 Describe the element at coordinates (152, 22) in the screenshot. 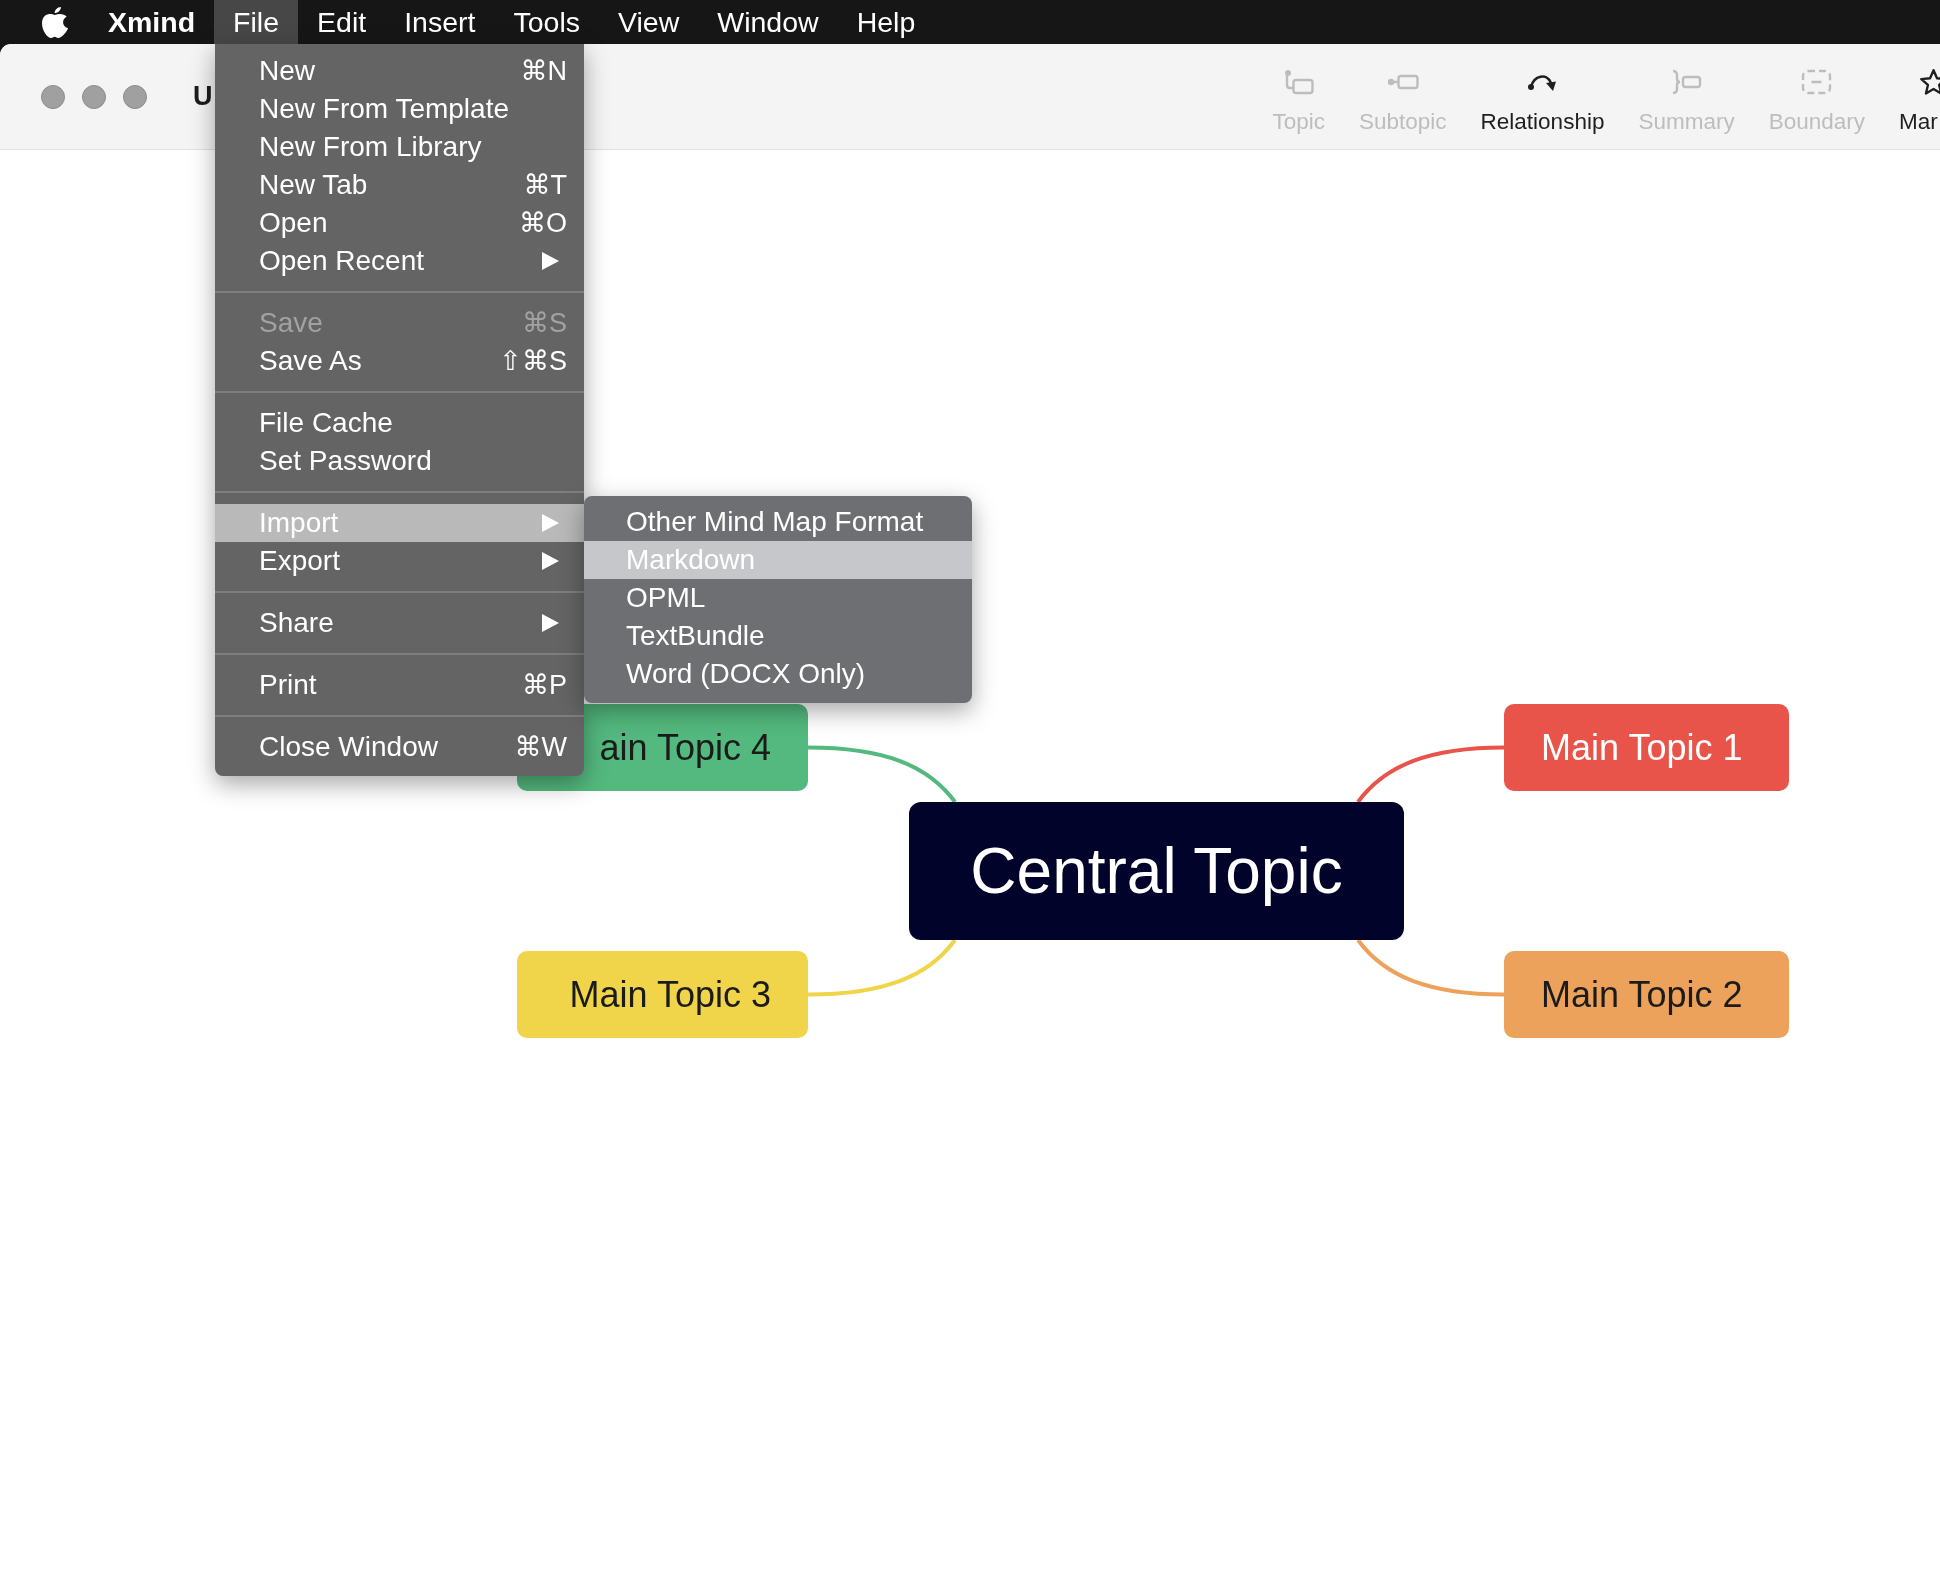

I see `app-menu-title: Xmind` at that location.